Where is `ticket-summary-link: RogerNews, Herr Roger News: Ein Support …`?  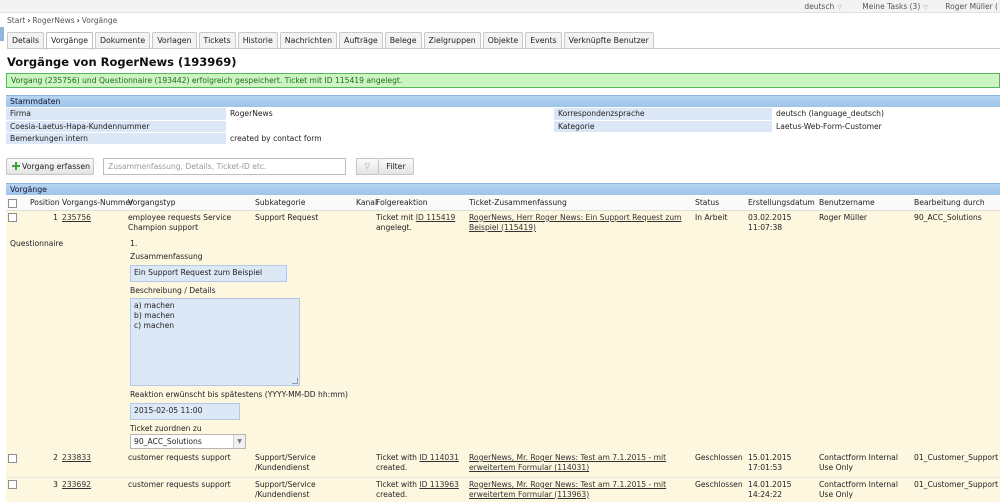
ticket-summary-link: RogerNews, Herr Roger News: Ein Support … is located at coordinates (575, 222).